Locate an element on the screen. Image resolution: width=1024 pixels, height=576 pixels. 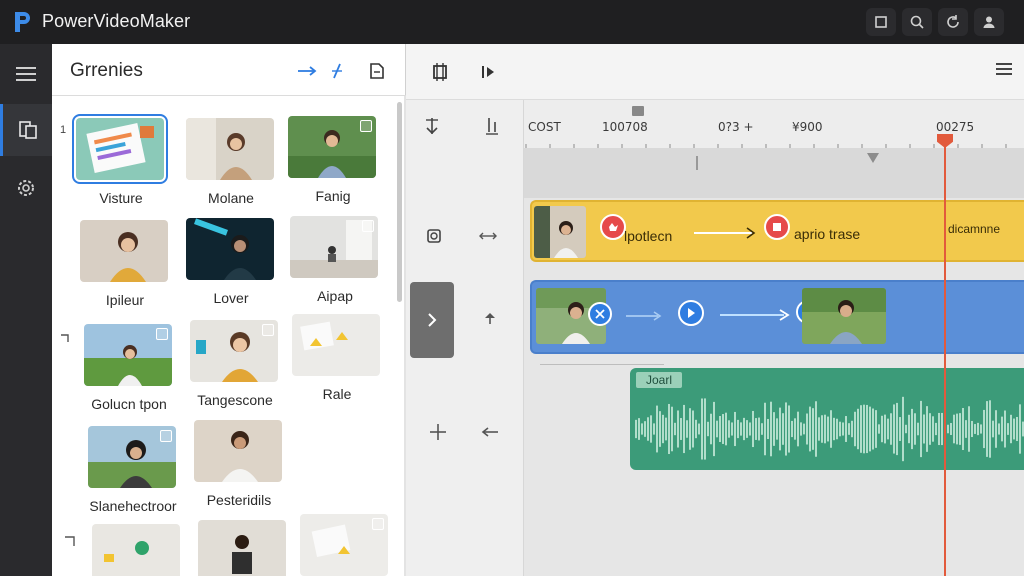
app-title: PowerVideoMaker is located at coordinates (116, 21).